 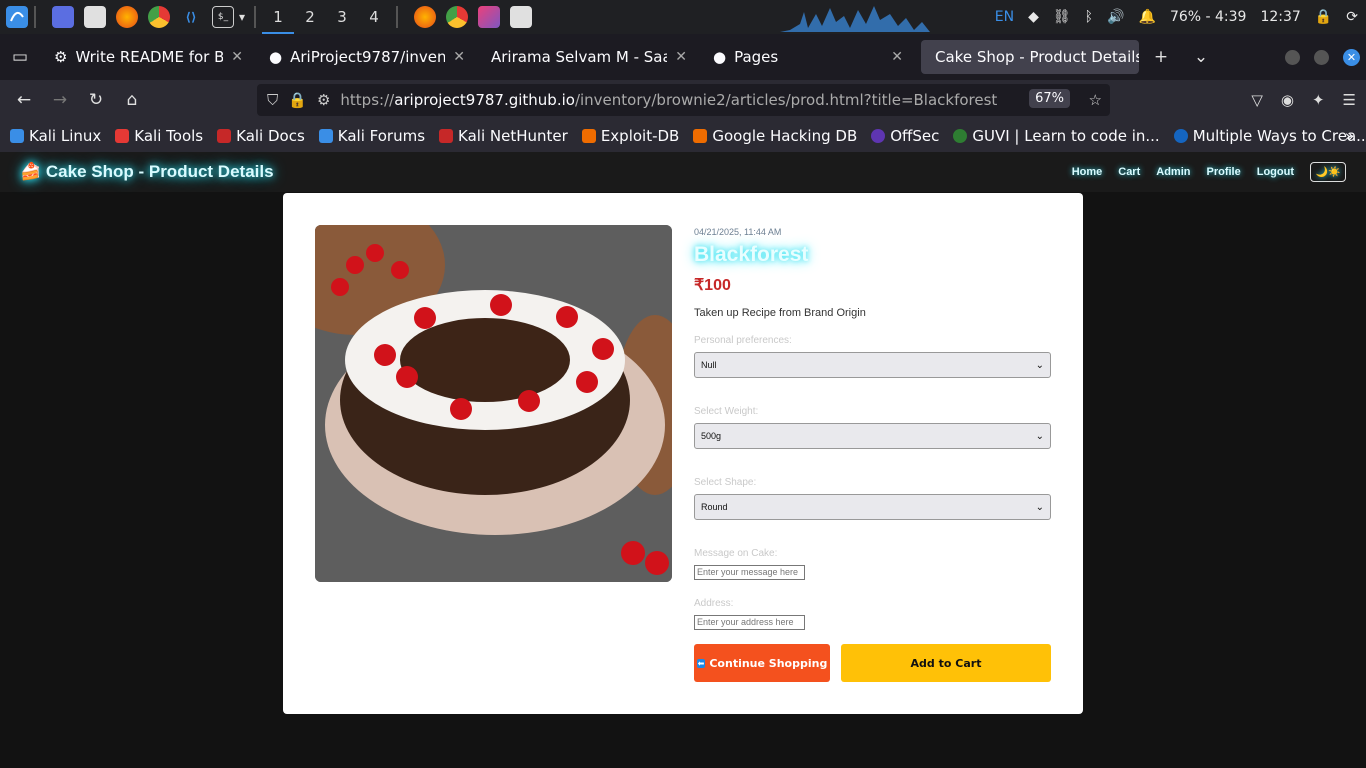 What do you see at coordinates (24, 100) in the screenshot?
I see `back-icon: ←` at bounding box center [24, 100].